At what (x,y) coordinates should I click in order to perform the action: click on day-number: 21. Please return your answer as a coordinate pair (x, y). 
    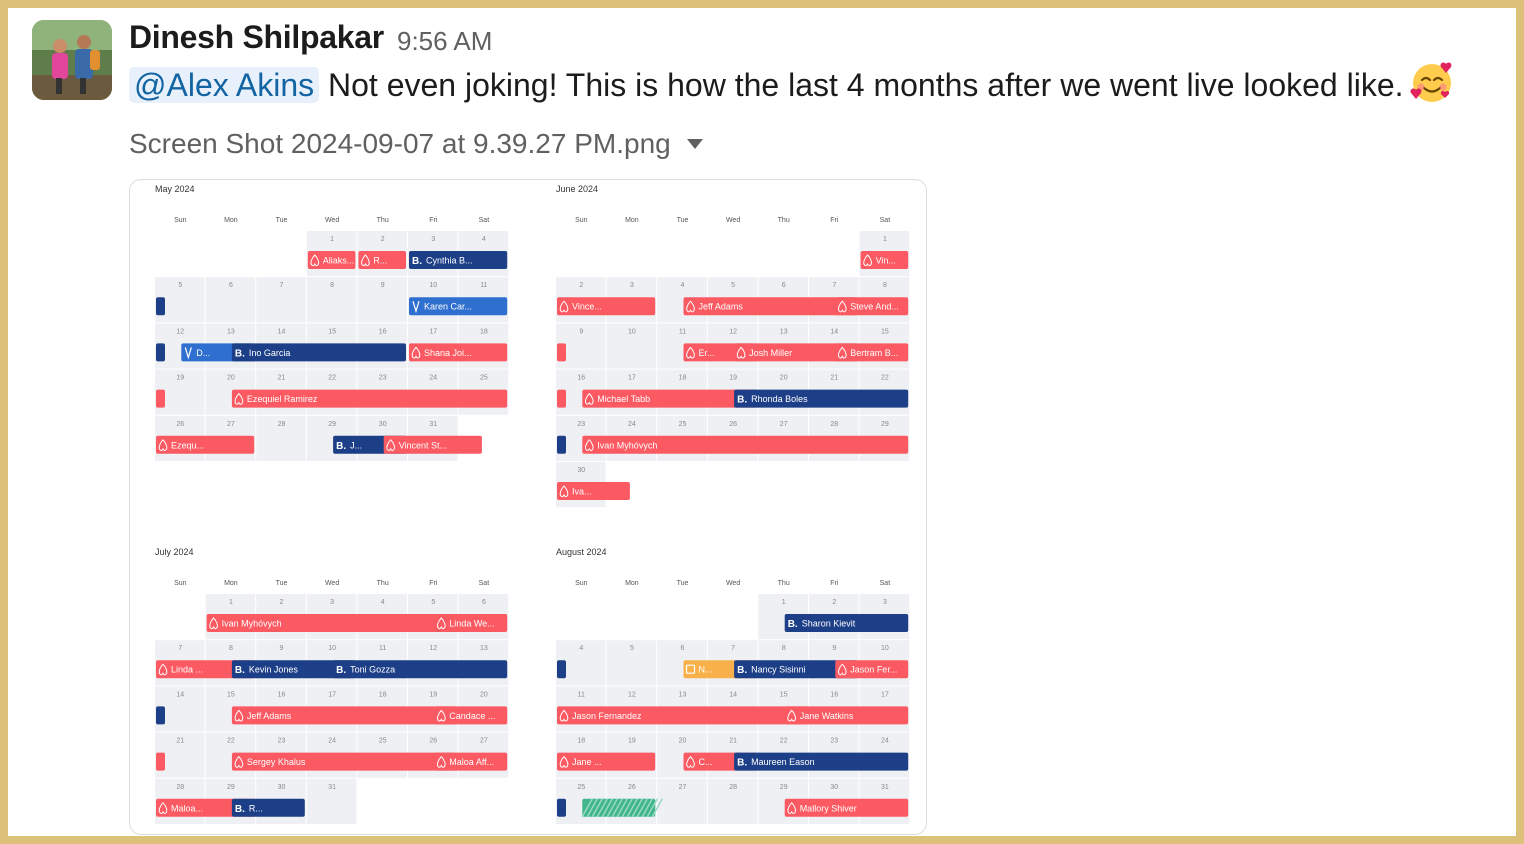
    Looking at the image, I should click on (834, 378).